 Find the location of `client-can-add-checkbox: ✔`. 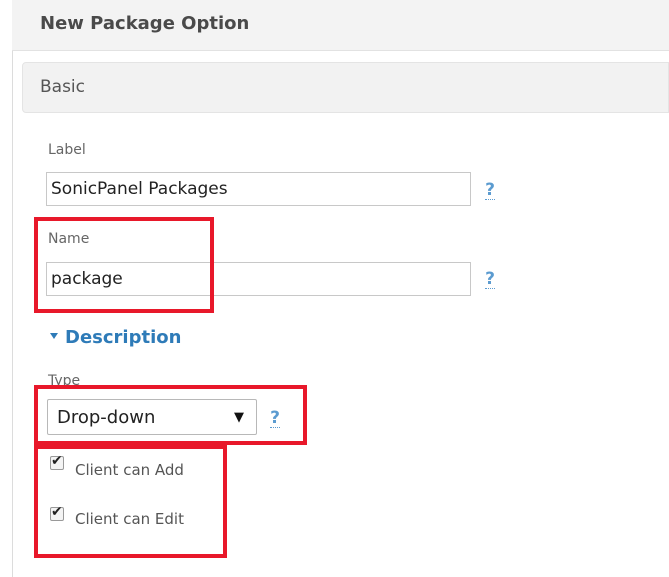

client-can-add-checkbox: ✔ is located at coordinates (57, 461).